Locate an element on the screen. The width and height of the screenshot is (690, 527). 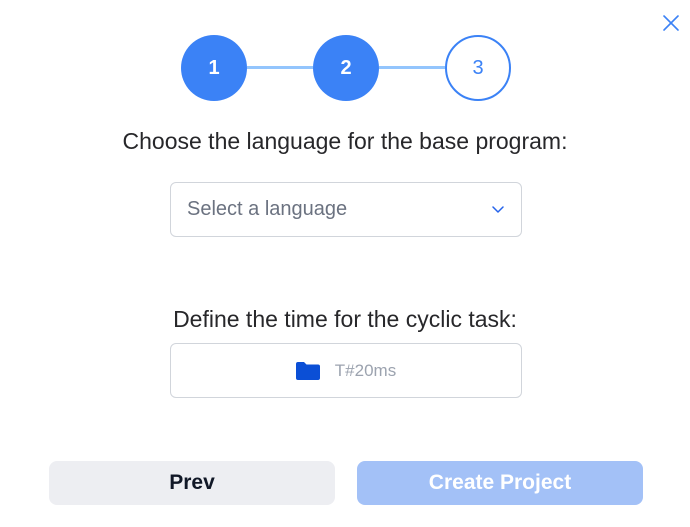
step-3: 3 is located at coordinates (478, 68).